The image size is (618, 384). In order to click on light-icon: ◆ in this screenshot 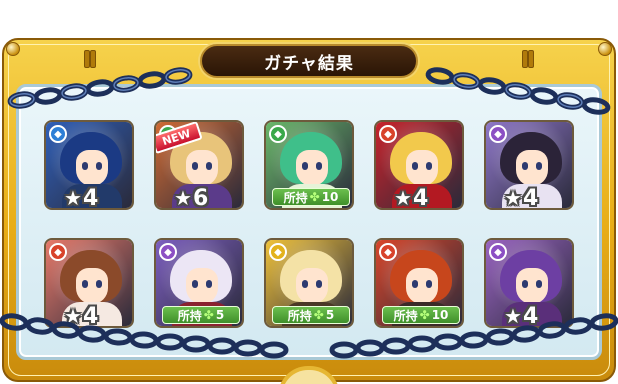, I will do `click(278, 252)`.